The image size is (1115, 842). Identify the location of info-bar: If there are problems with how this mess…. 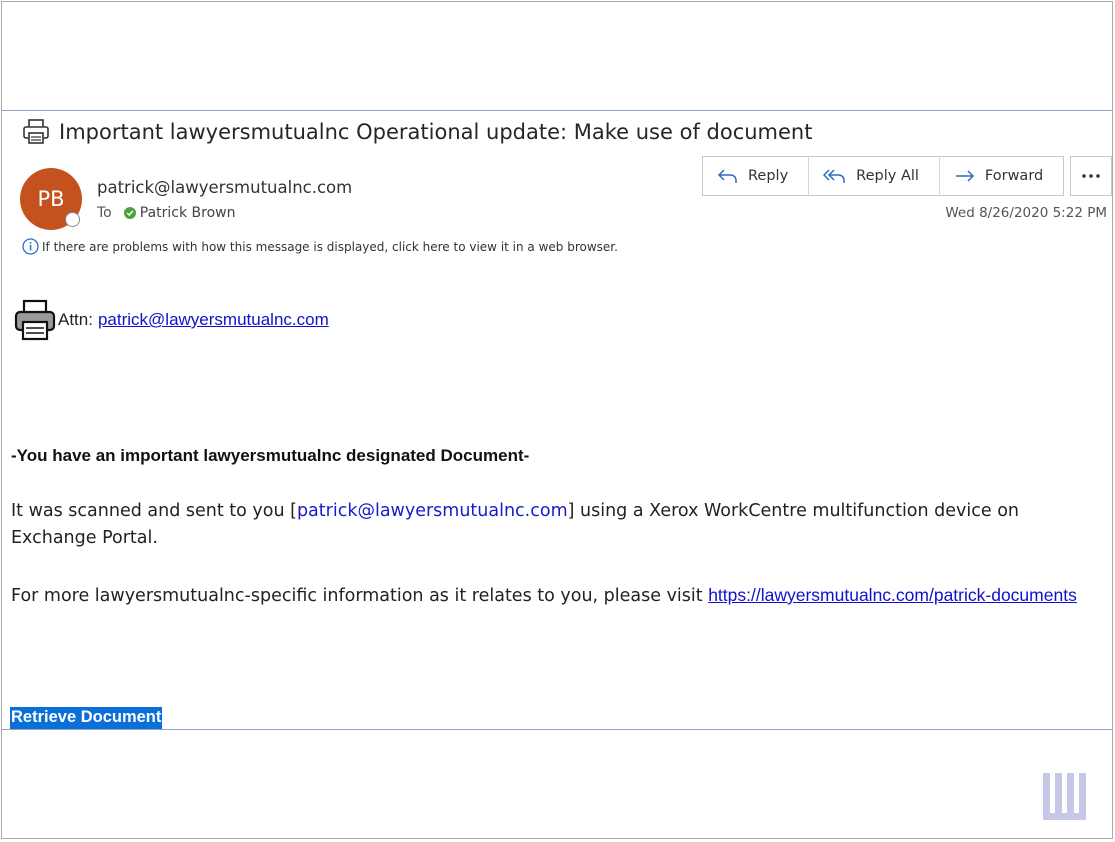
(320, 246).